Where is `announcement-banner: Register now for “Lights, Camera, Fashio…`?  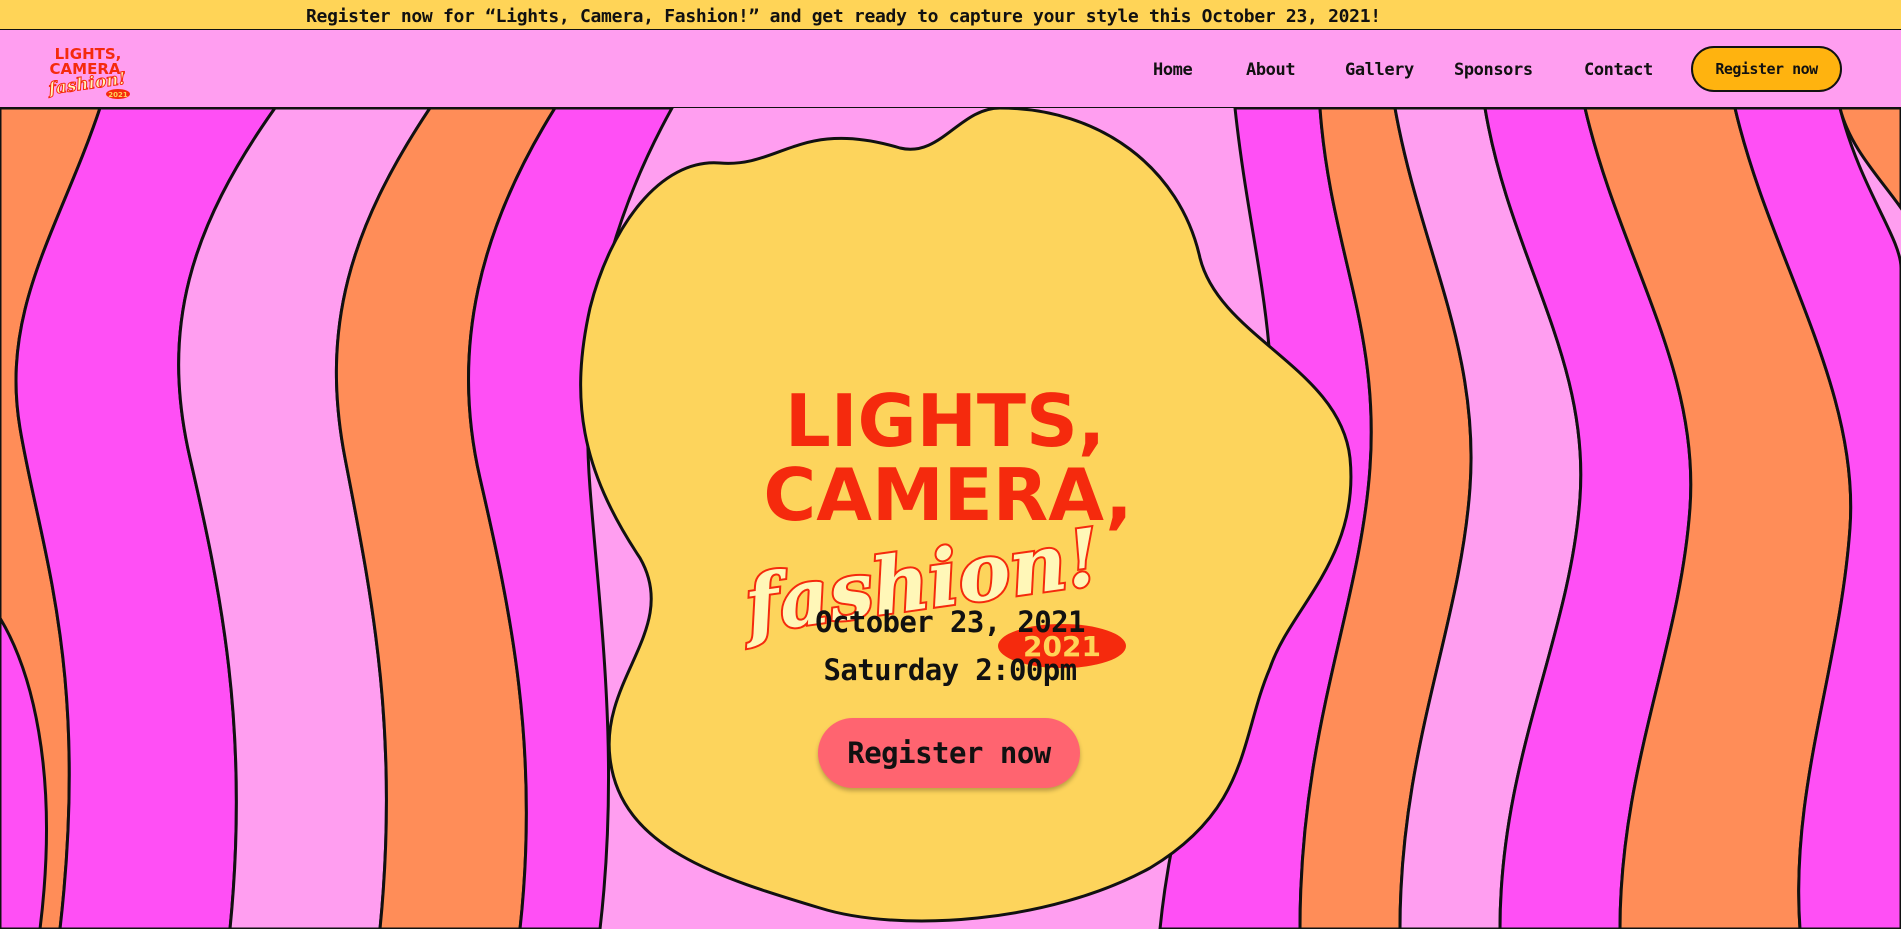 announcement-banner: Register now for “Lights, Camera, Fashio… is located at coordinates (950, 15).